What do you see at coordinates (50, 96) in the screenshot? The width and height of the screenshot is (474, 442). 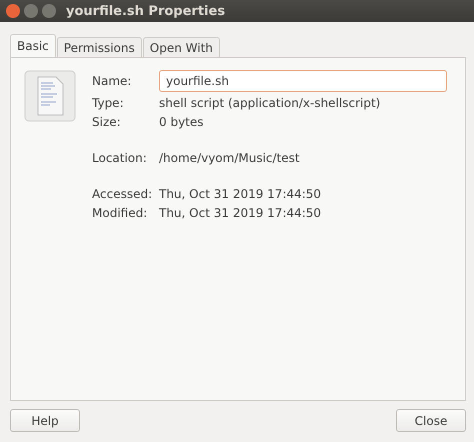 I see `text-file-icon` at bounding box center [50, 96].